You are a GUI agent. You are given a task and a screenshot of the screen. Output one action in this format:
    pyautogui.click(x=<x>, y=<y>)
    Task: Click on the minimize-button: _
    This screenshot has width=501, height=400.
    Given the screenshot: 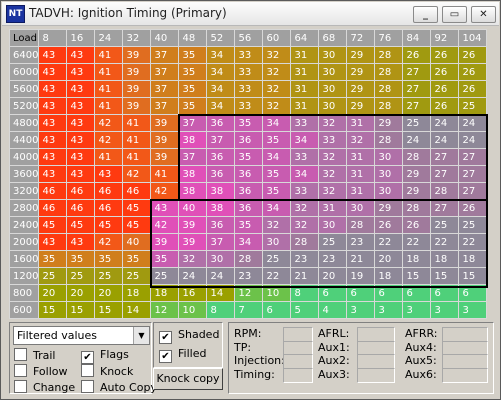 What is the action you would take?
    pyautogui.click(x=425, y=14)
    